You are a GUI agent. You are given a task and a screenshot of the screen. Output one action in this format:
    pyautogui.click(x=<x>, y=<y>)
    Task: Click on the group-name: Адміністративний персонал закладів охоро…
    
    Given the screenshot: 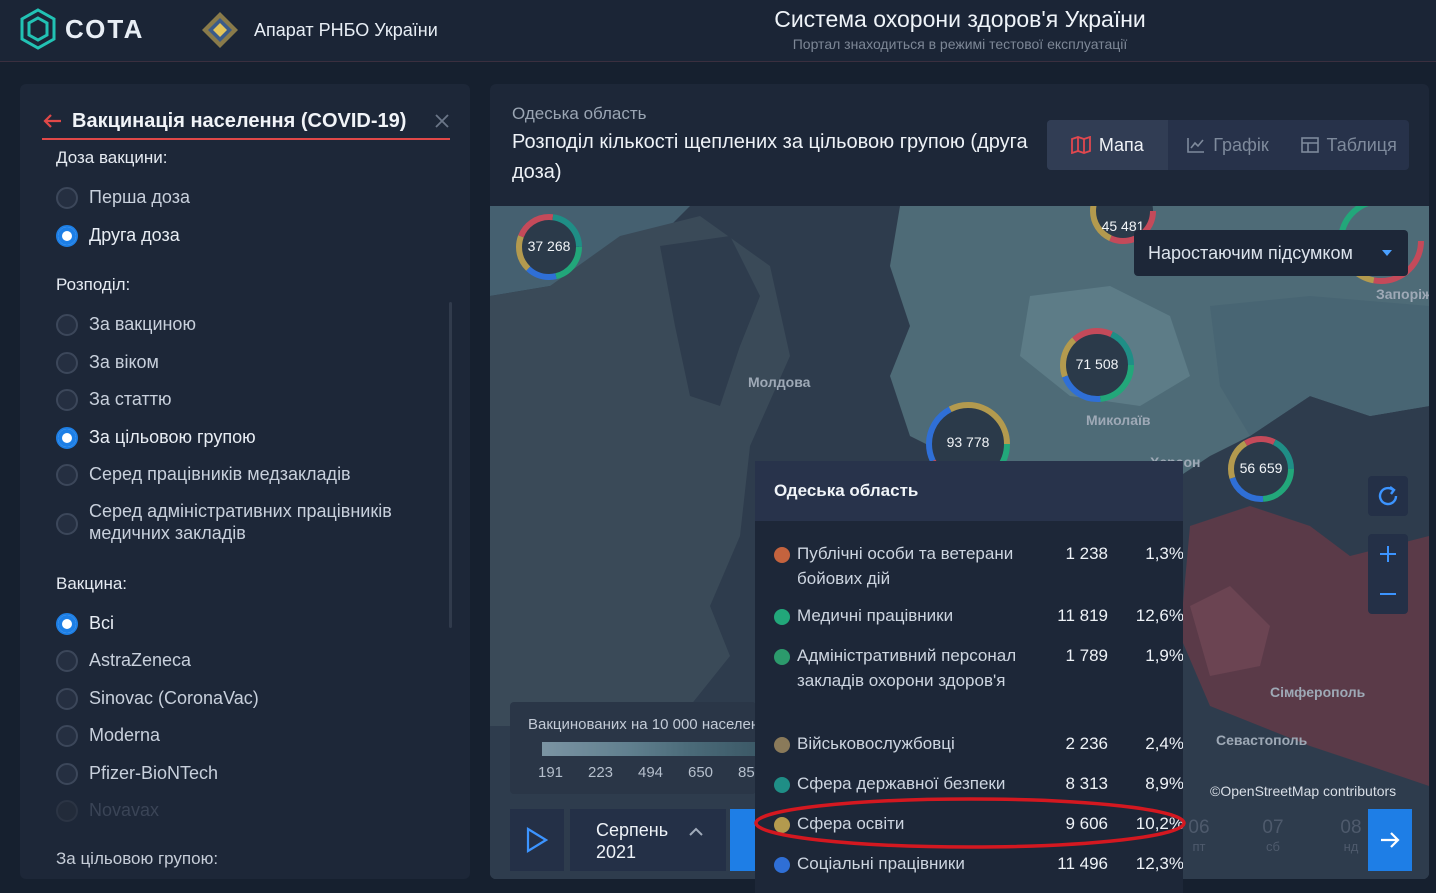 What is the action you would take?
    pyautogui.click(x=907, y=668)
    